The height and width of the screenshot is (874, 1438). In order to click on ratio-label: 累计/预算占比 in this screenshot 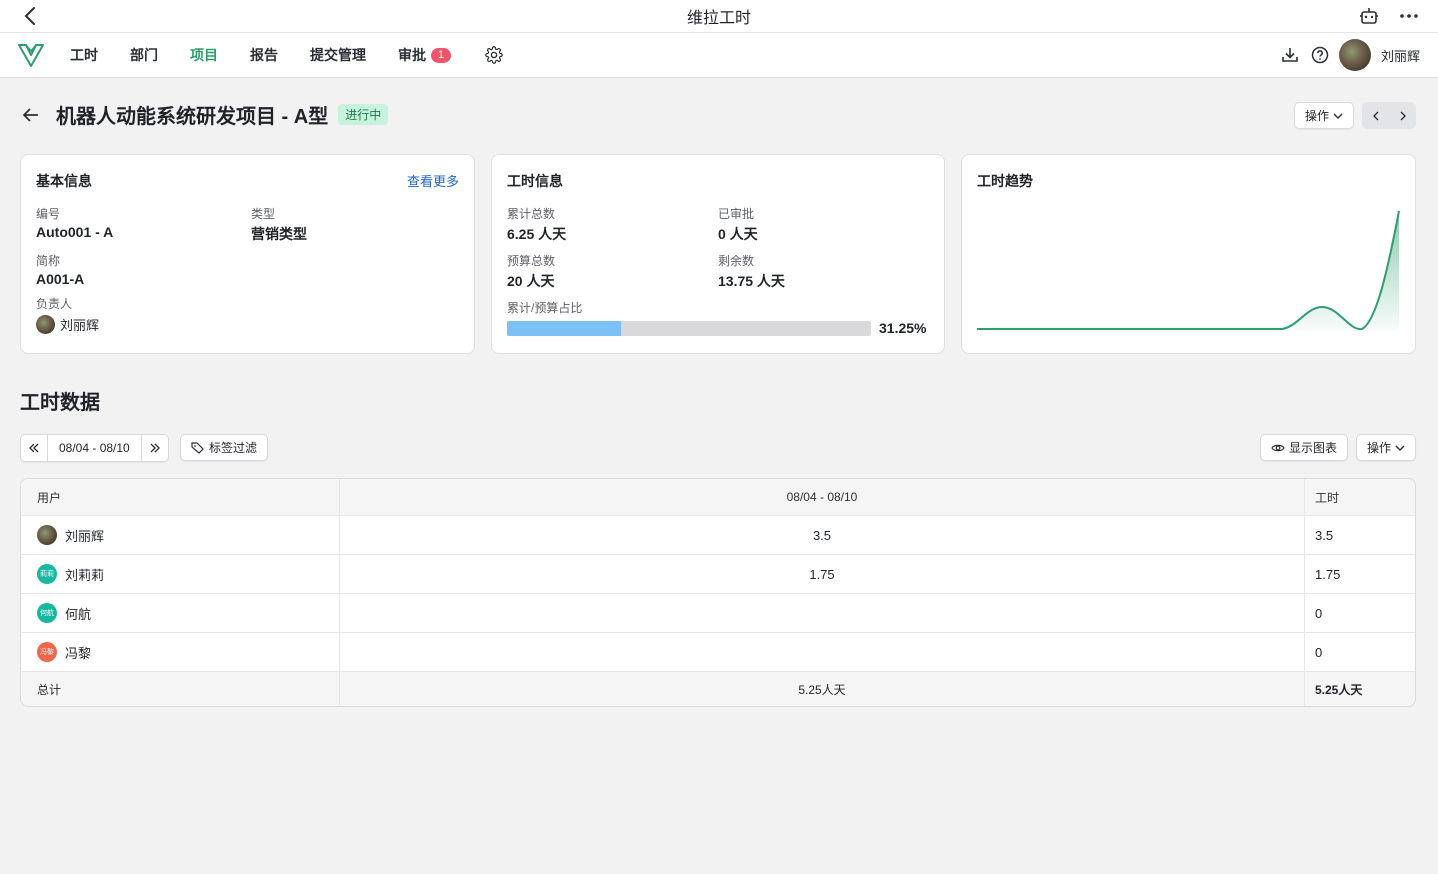, I will do `click(545, 308)`.